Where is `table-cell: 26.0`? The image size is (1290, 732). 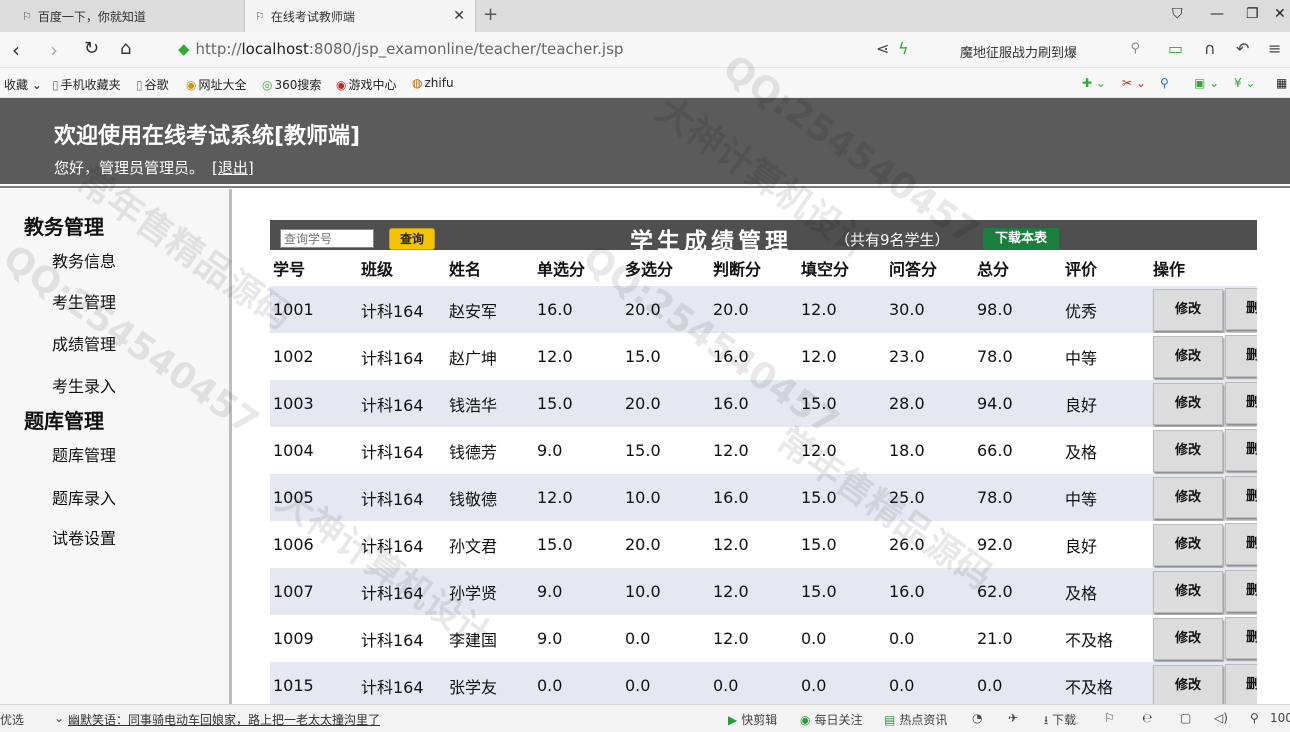
table-cell: 26.0 is located at coordinates (930, 544).